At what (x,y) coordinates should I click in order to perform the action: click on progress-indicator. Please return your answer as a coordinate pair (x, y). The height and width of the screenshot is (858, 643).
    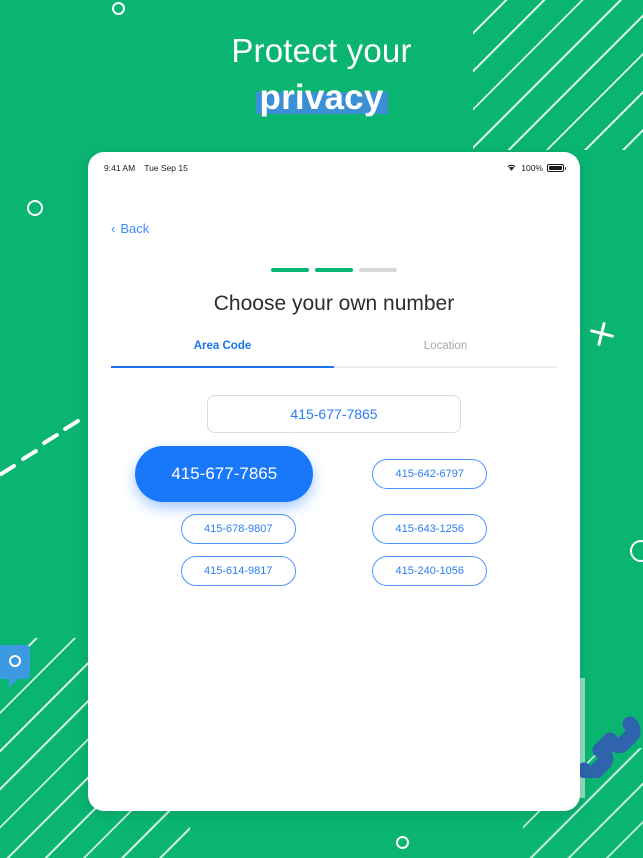
    Looking at the image, I should click on (334, 270).